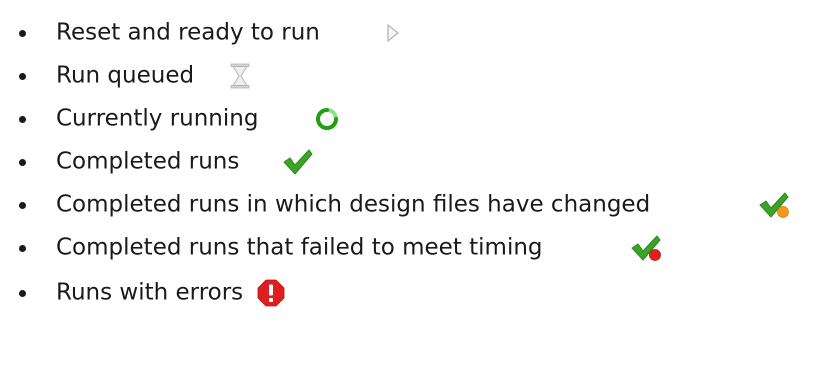  Describe the element at coordinates (774, 205) in the screenshot. I see `checkmark-orange-dot-icon` at that location.